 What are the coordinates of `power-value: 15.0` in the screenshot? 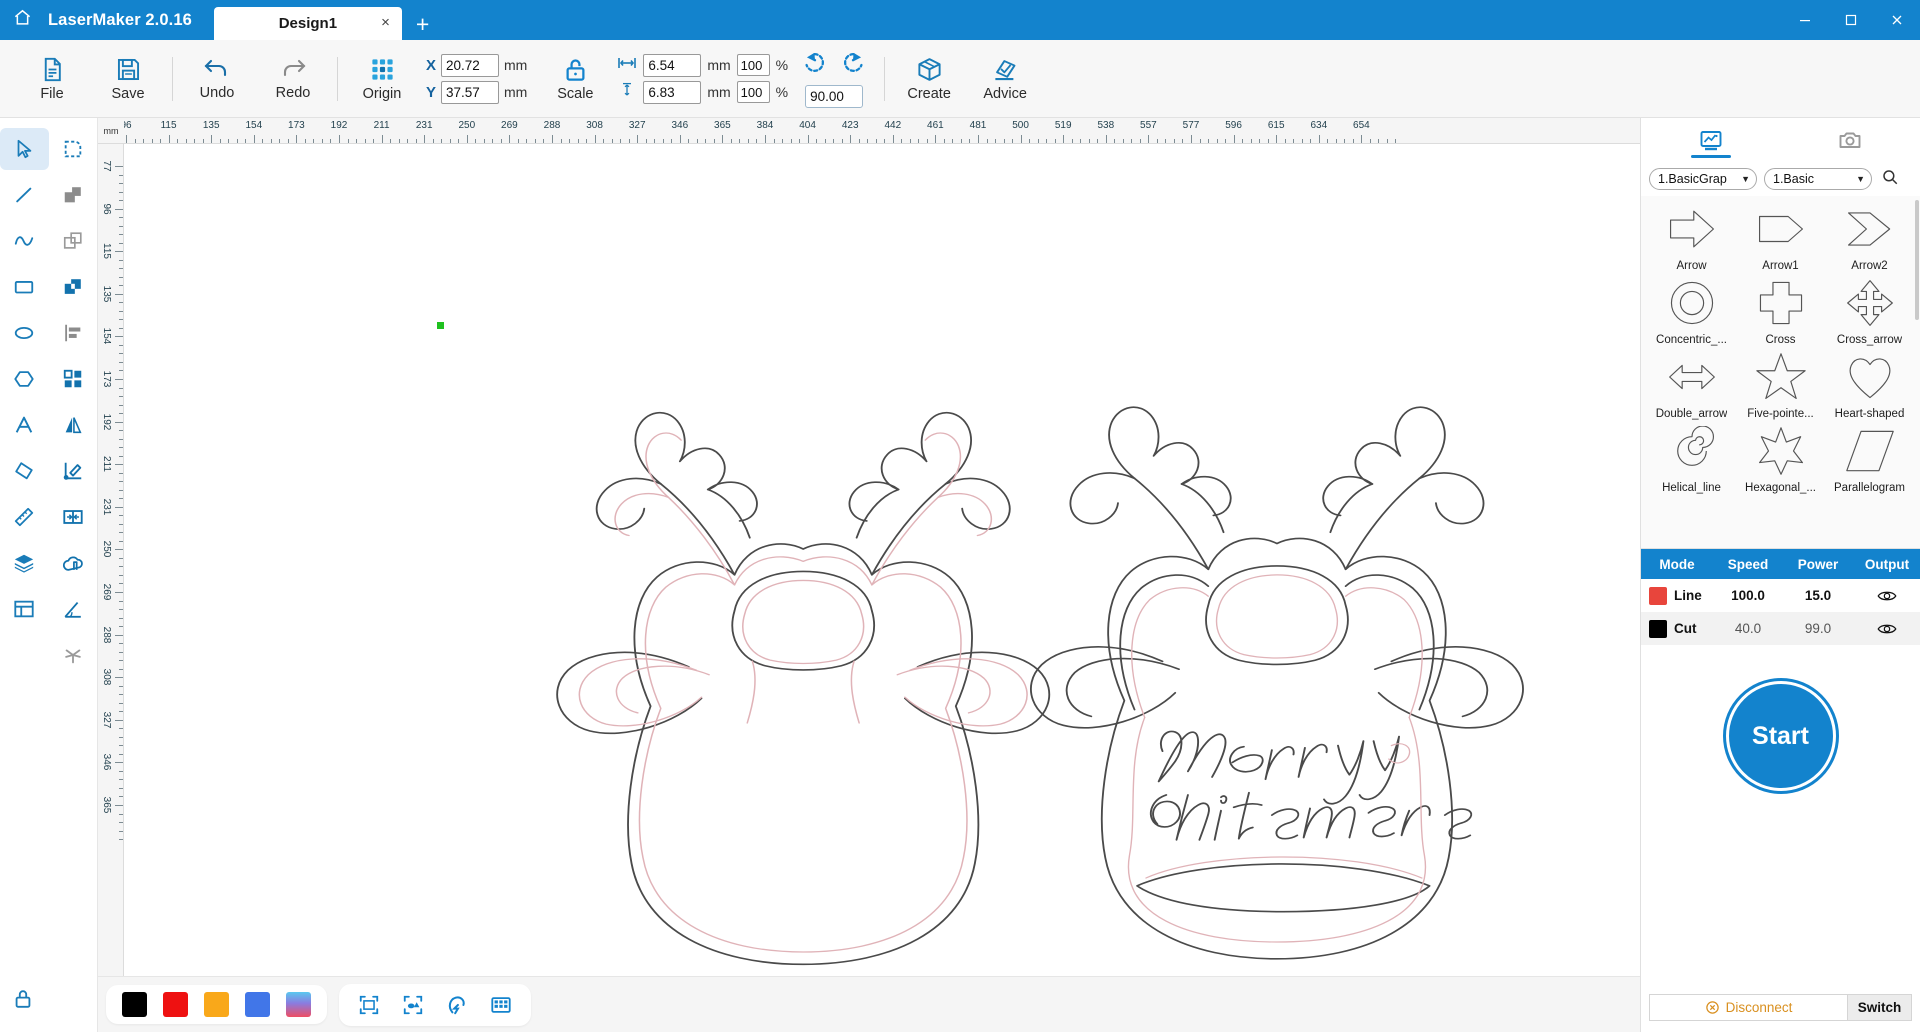 It's located at (1818, 595).